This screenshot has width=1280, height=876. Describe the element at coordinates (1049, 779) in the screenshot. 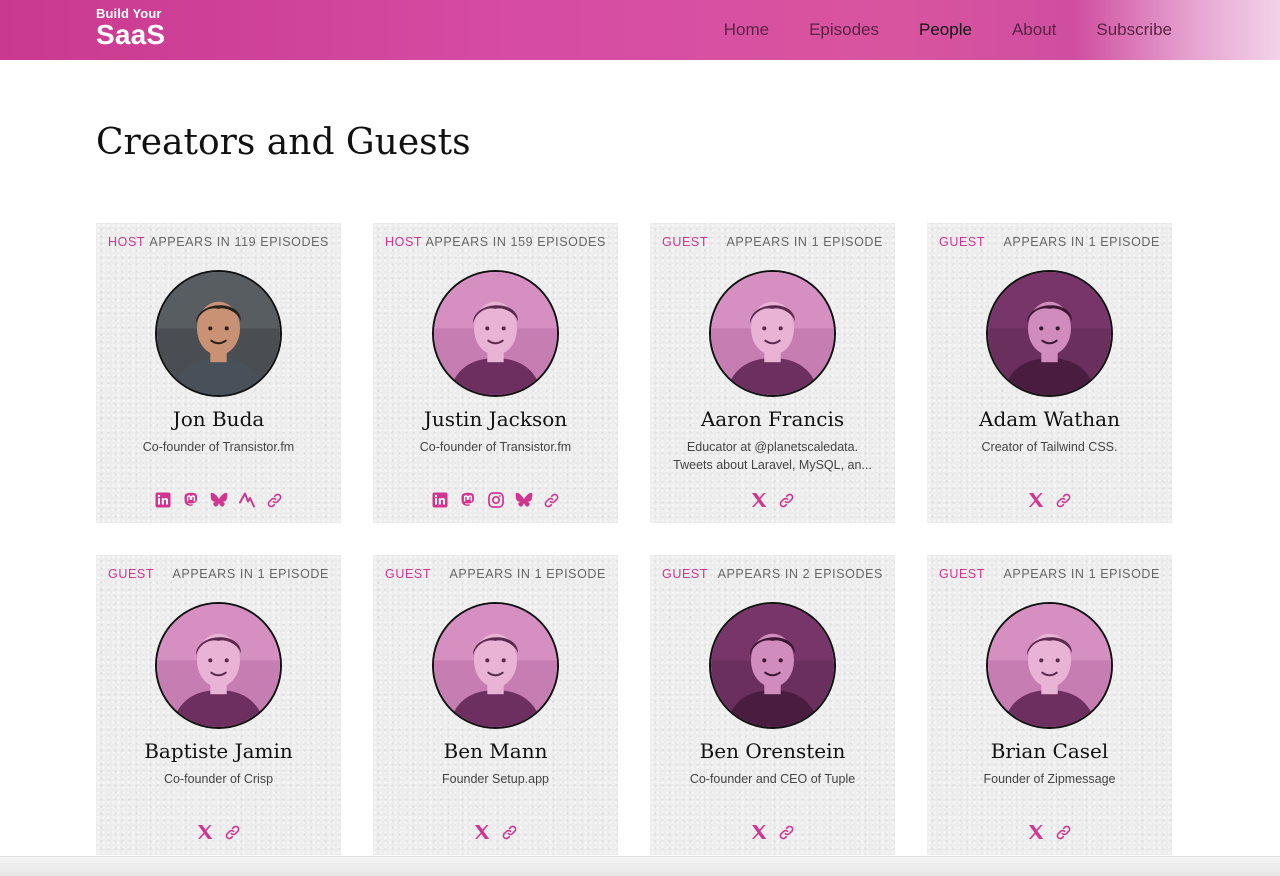

I see `person-bio: Founder of Zipmessage` at that location.